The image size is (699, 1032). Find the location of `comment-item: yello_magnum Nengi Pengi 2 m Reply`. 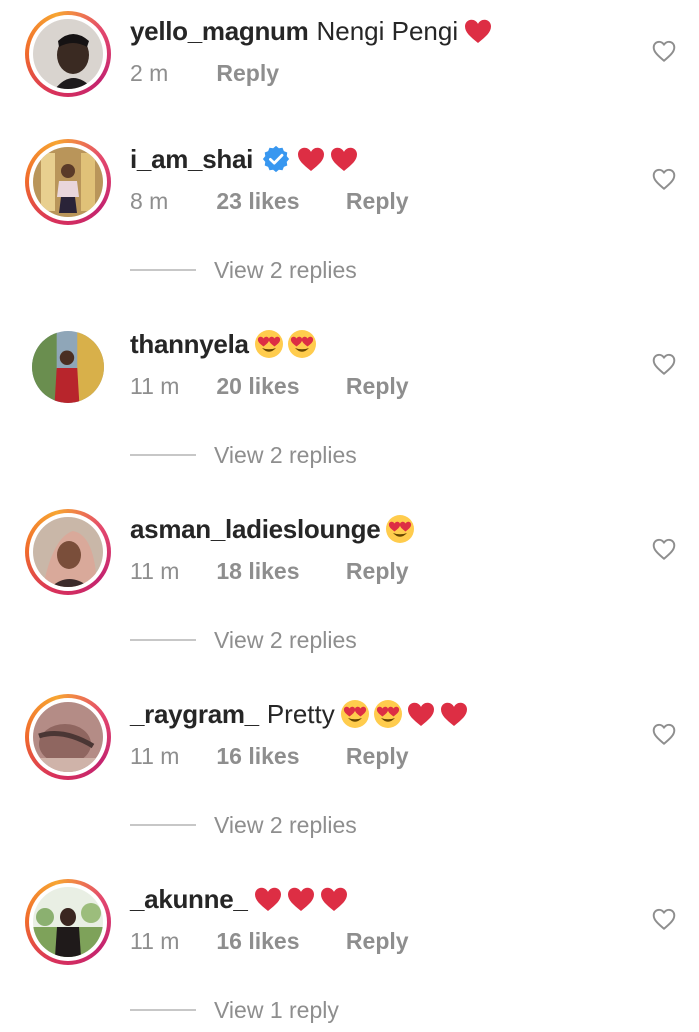

comment-item: yello_magnum Nengi Pengi 2 m Reply is located at coordinates (349, 65).